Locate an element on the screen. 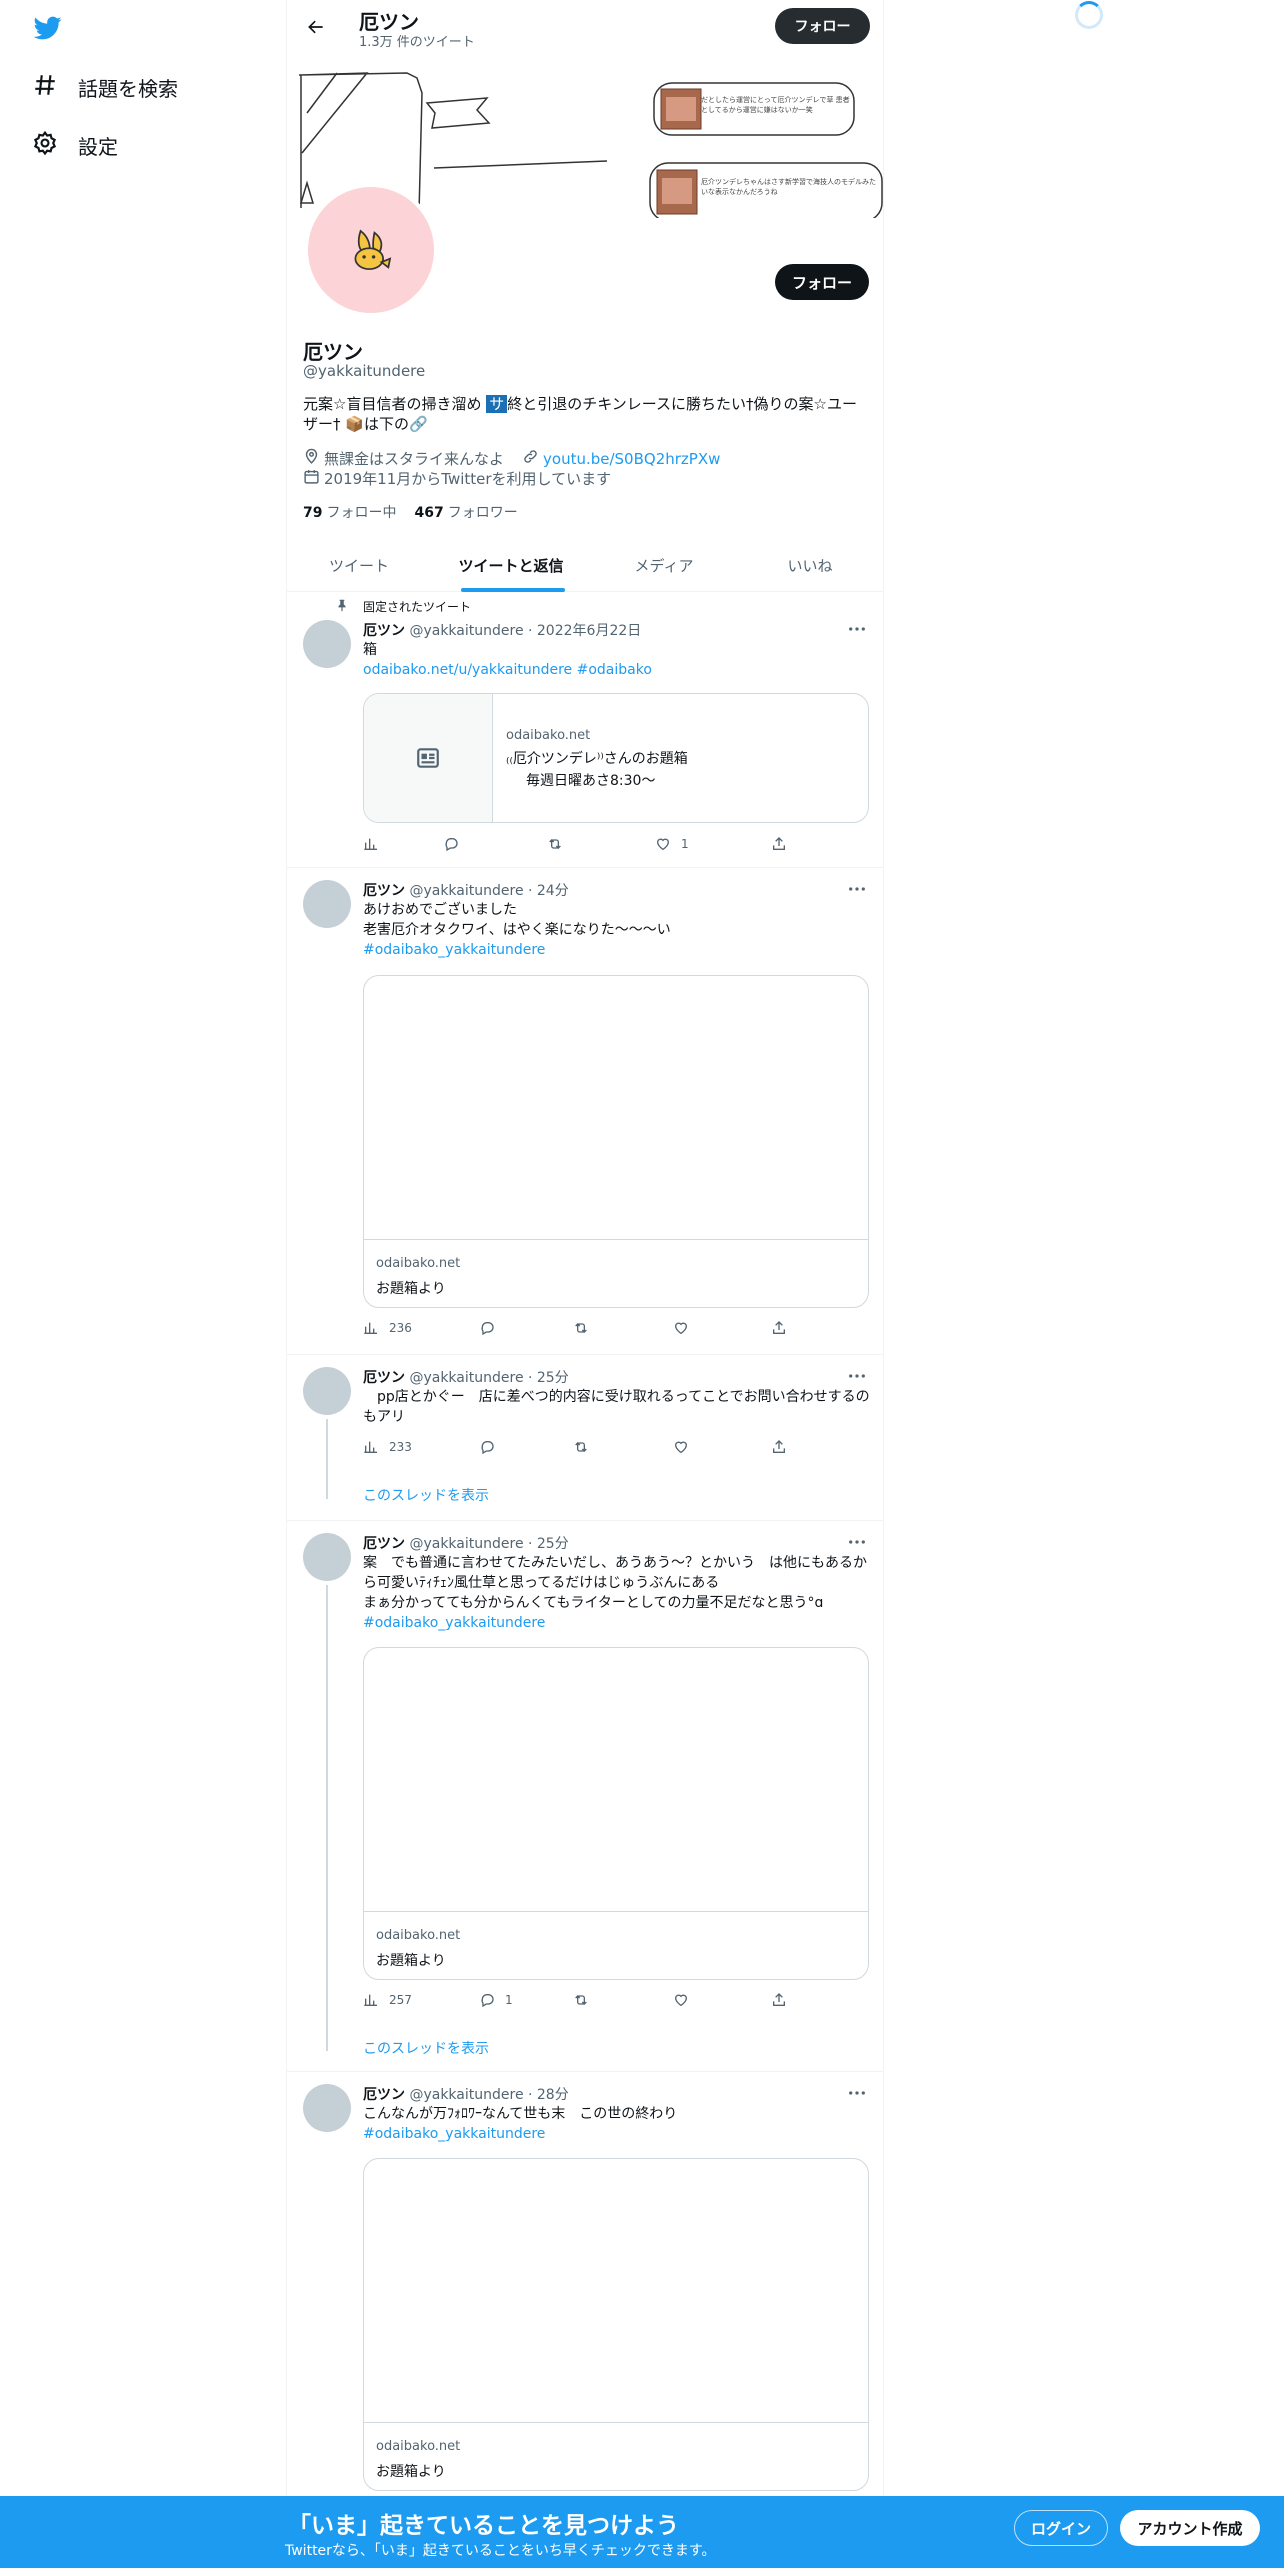 The width and height of the screenshot is (1284, 2568). back-arrow-icon is located at coordinates (316, 27).